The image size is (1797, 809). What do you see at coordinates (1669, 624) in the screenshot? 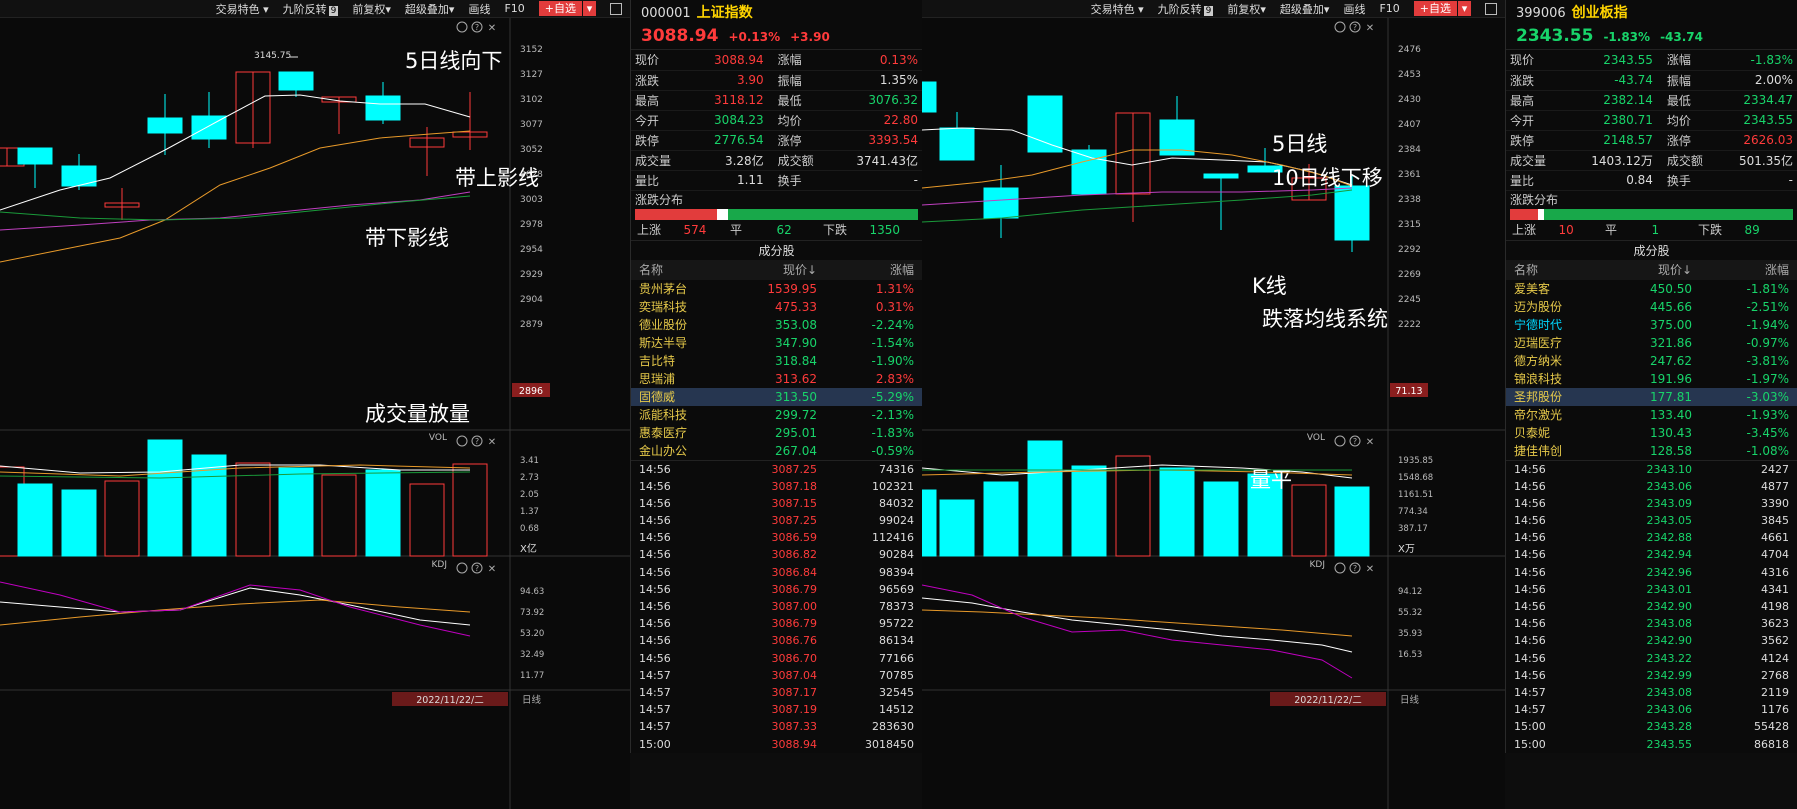
I see `tick-price: 2343.08` at bounding box center [1669, 624].